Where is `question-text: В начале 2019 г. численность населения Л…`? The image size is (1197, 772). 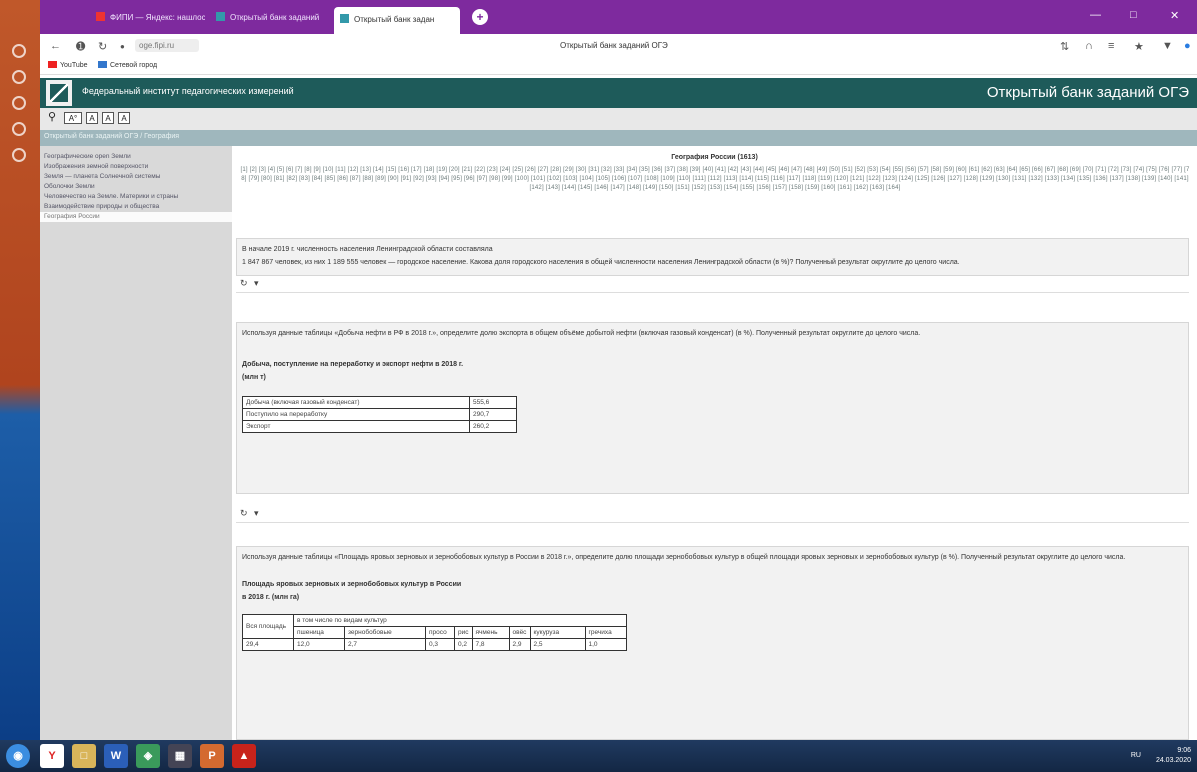 question-text: В начале 2019 г. численность населения Л… is located at coordinates (367, 249).